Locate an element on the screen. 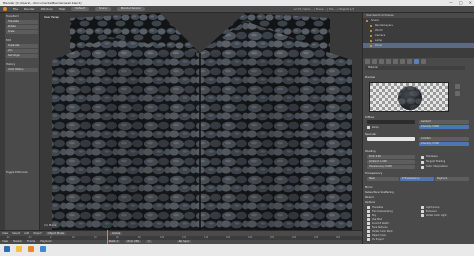 Image resolution: width=474 pixels, height=256 pixels. diffuse-shader-select: Lambert is located at coordinates (444, 122).